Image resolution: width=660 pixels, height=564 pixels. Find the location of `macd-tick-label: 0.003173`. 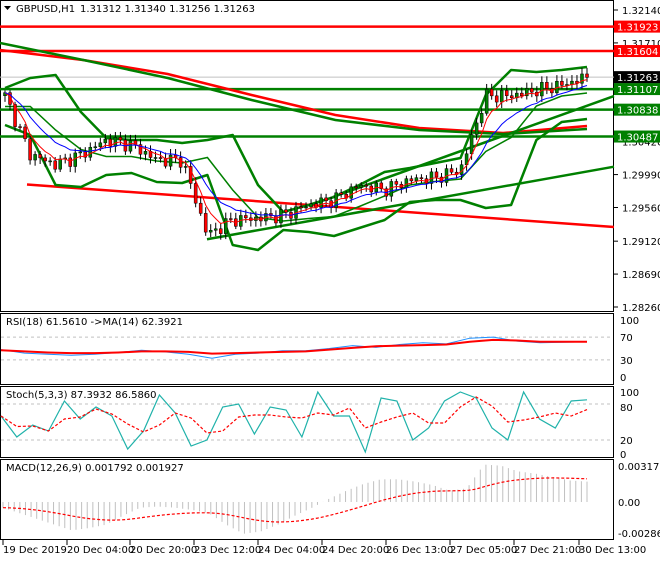

macd-tick-label: 0.003173 is located at coordinates (639, 467).